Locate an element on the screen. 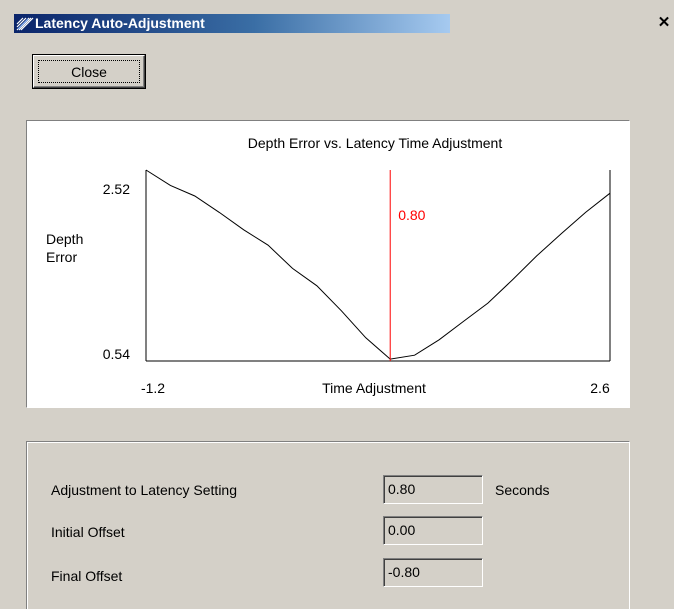 Image resolution: width=674 pixels, height=609 pixels. xtick-min-label: -1.2 is located at coordinates (153, 388).